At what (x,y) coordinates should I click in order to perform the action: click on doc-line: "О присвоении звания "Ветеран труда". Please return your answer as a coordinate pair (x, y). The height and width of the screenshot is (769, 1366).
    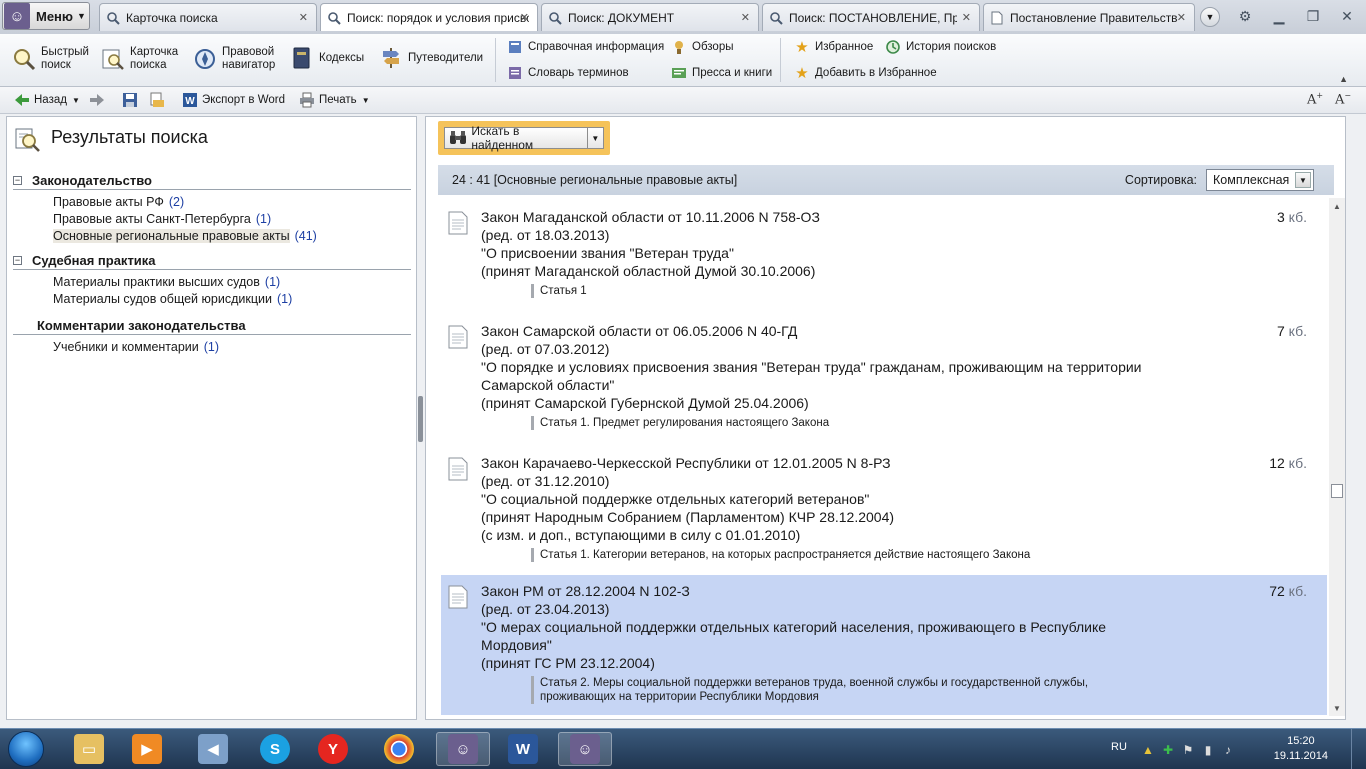
    Looking at the image, I should click on (607, 253).